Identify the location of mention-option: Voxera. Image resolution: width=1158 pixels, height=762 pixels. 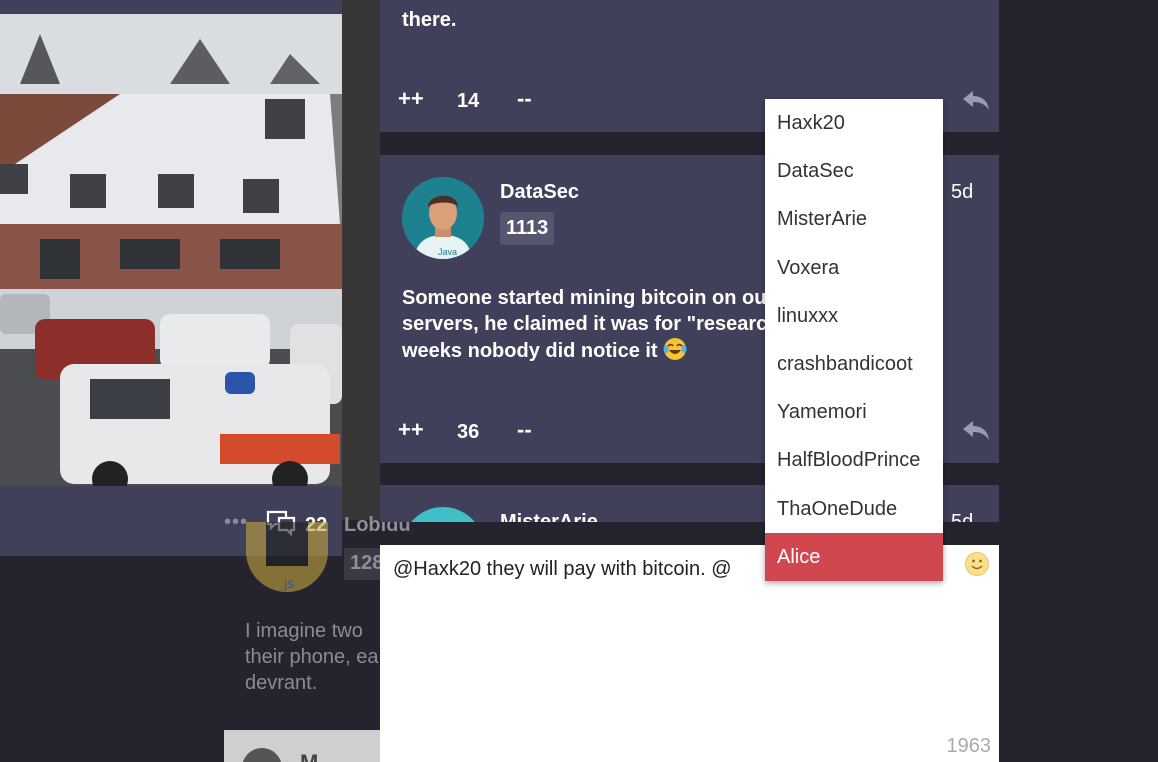
(854, 268).